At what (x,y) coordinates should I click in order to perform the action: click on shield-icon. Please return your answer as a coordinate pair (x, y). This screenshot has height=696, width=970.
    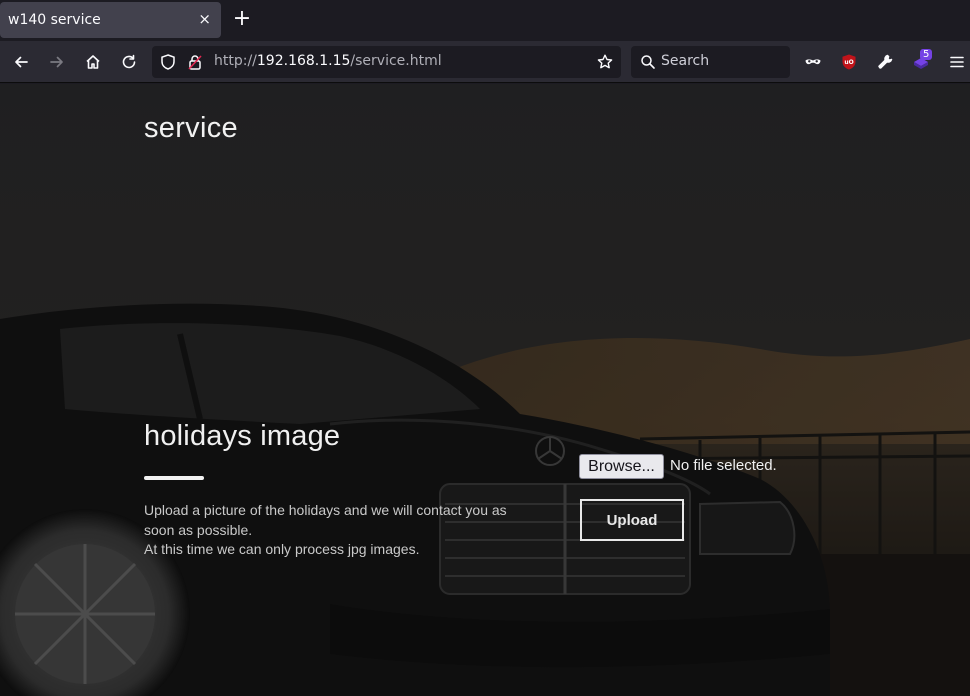
    Looking at the image, I should click on (168, 62).